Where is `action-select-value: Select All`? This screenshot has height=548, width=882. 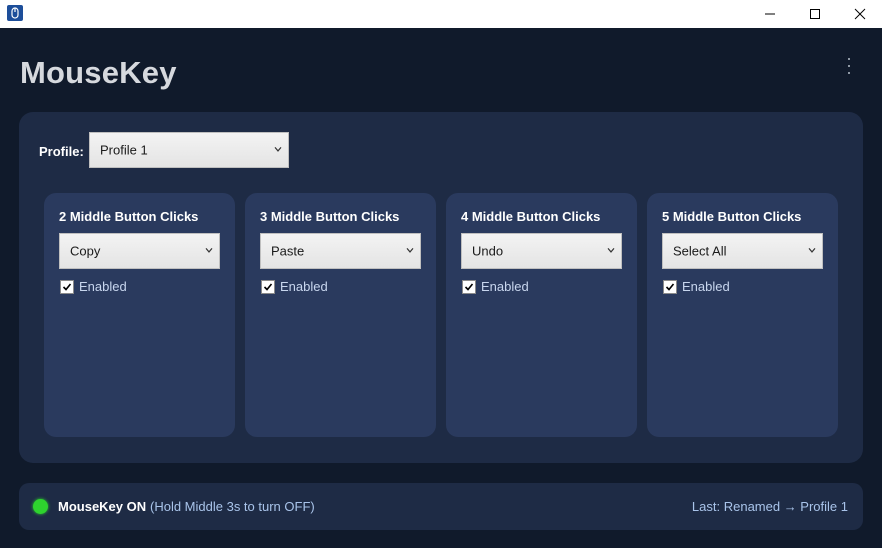
action-select-value: Select All is located at coordinates (700, 251).